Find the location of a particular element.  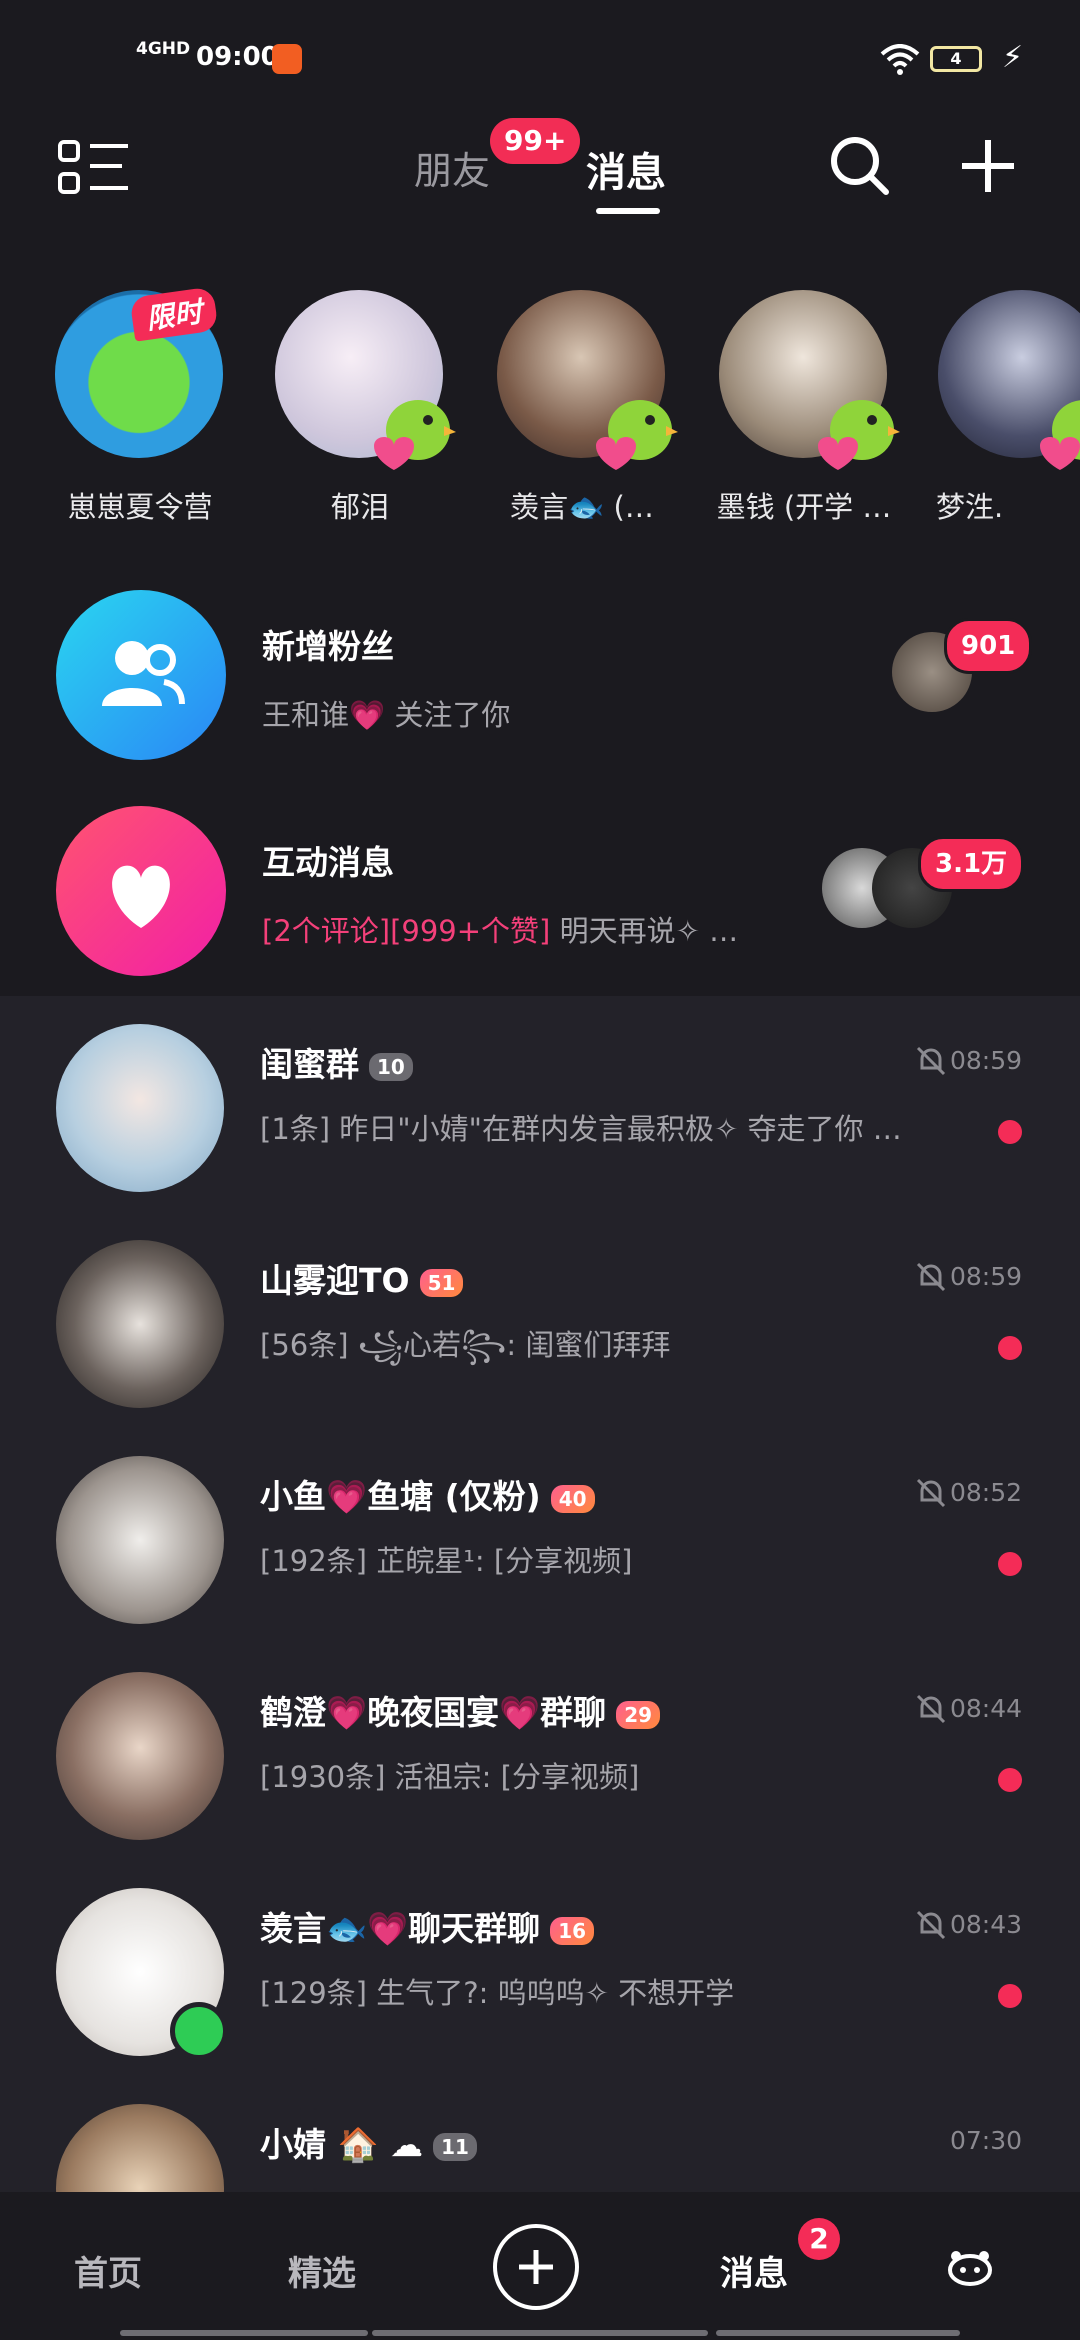

new-fans-title: 新增粉丝 is located at coordinates (328, 646).